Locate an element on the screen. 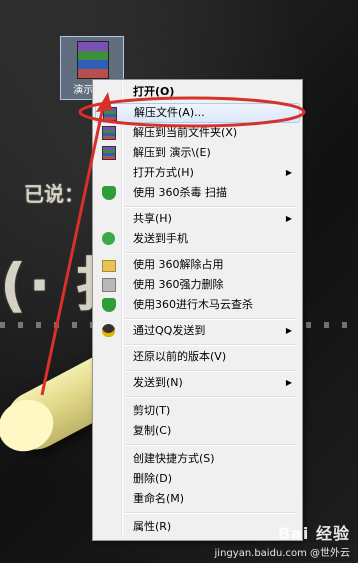 The height and width of the screenshot is (563, 358). menu-item-360-trojan-scan: 使用360进行木马云查杀 is located at coordinates (196, 305).